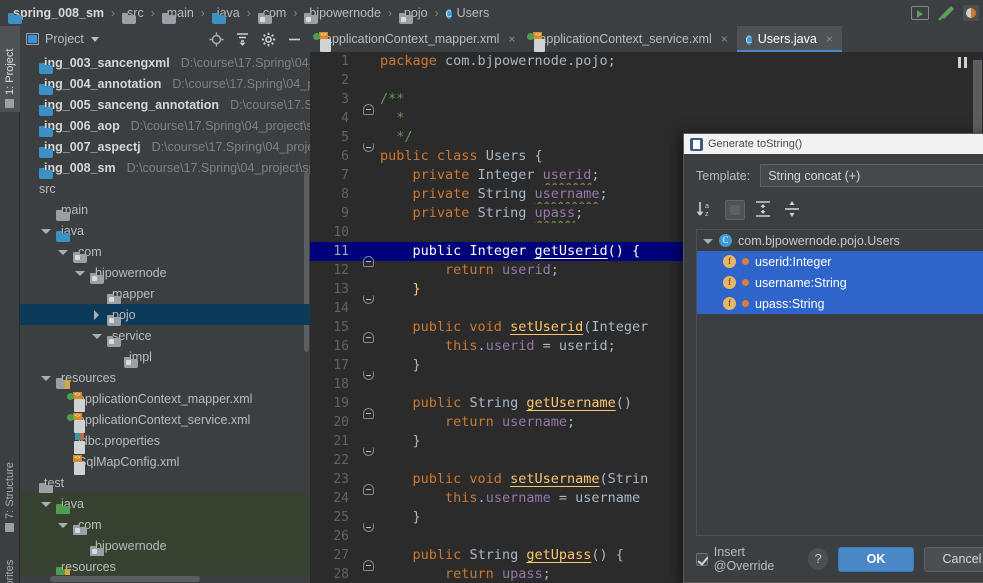 The image size is (983, 583). I want to click on visibility-private-icon, so click(745, 261).